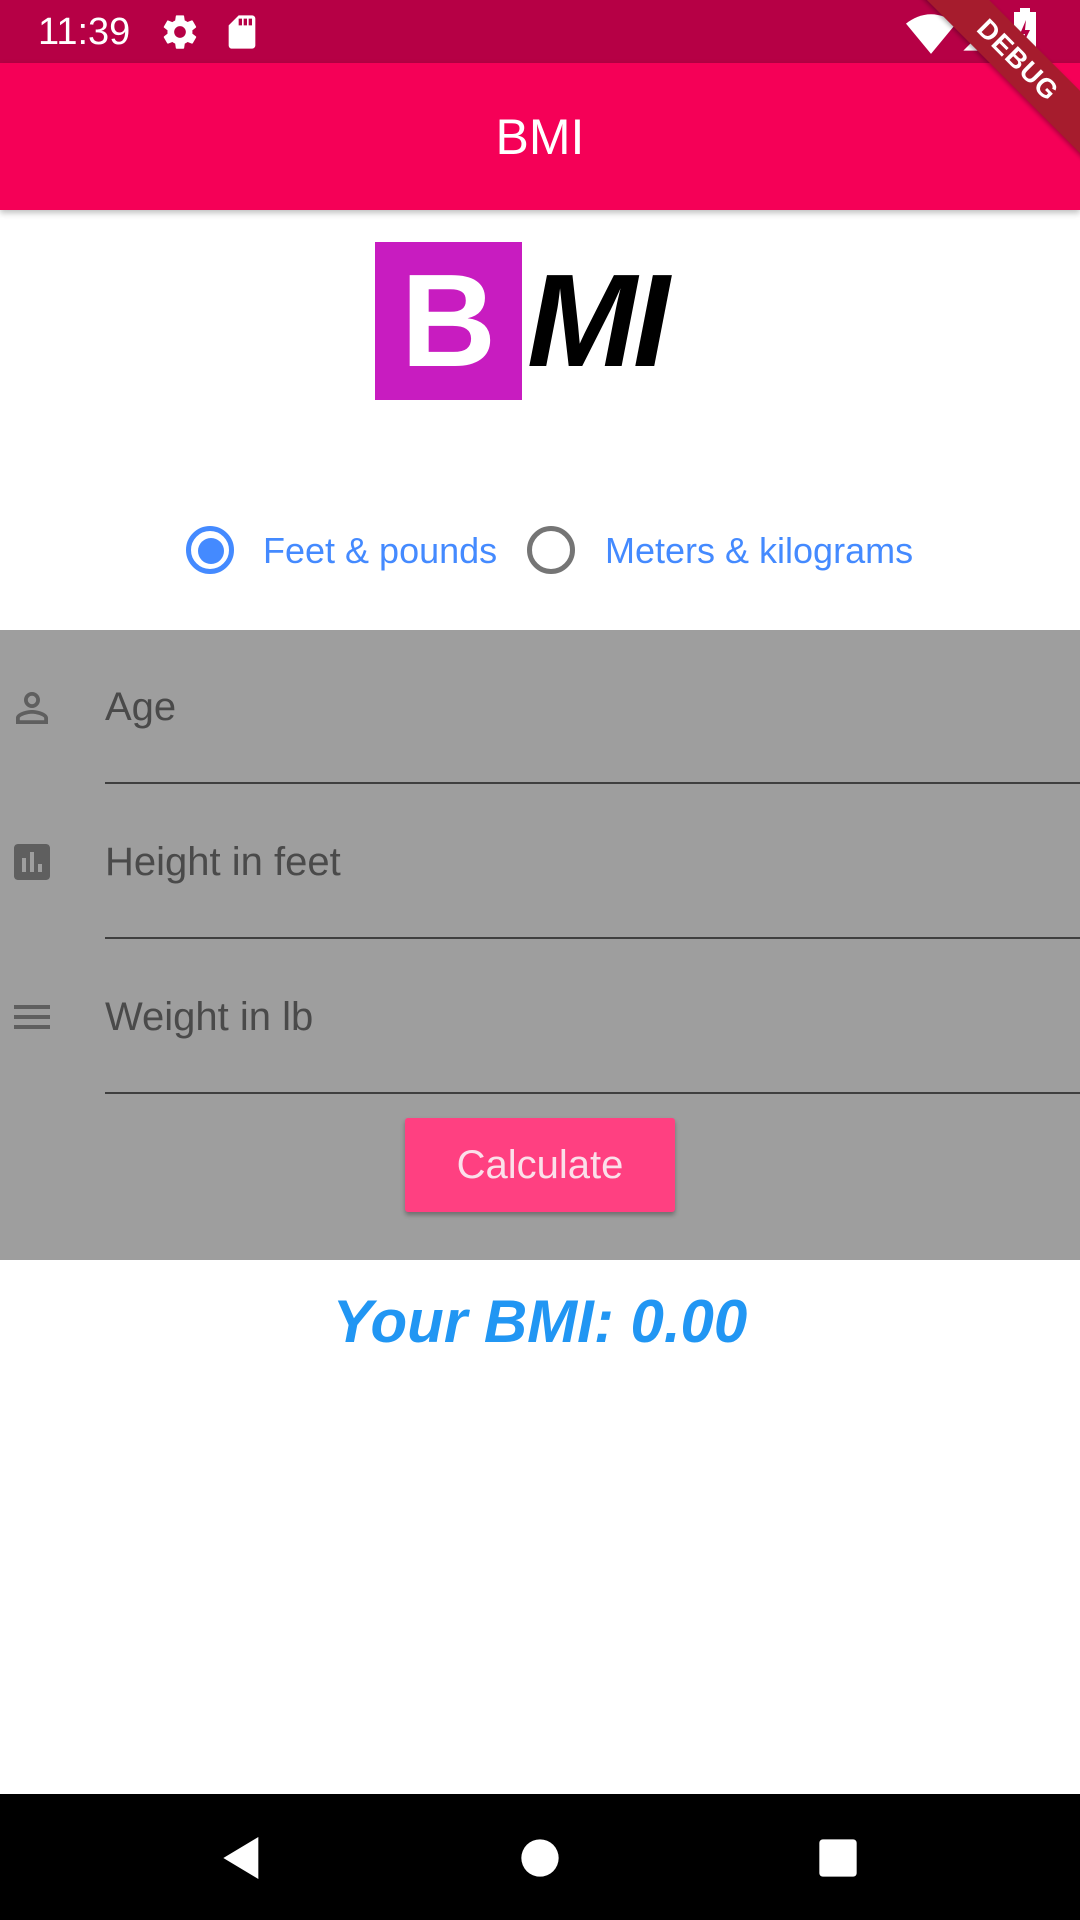 This screenshot has height=1920, width=1080. What do you see at coordinates (84, 32) in the screenshot?
I see `status-time: 11:39` at bounding box center [84, 32].